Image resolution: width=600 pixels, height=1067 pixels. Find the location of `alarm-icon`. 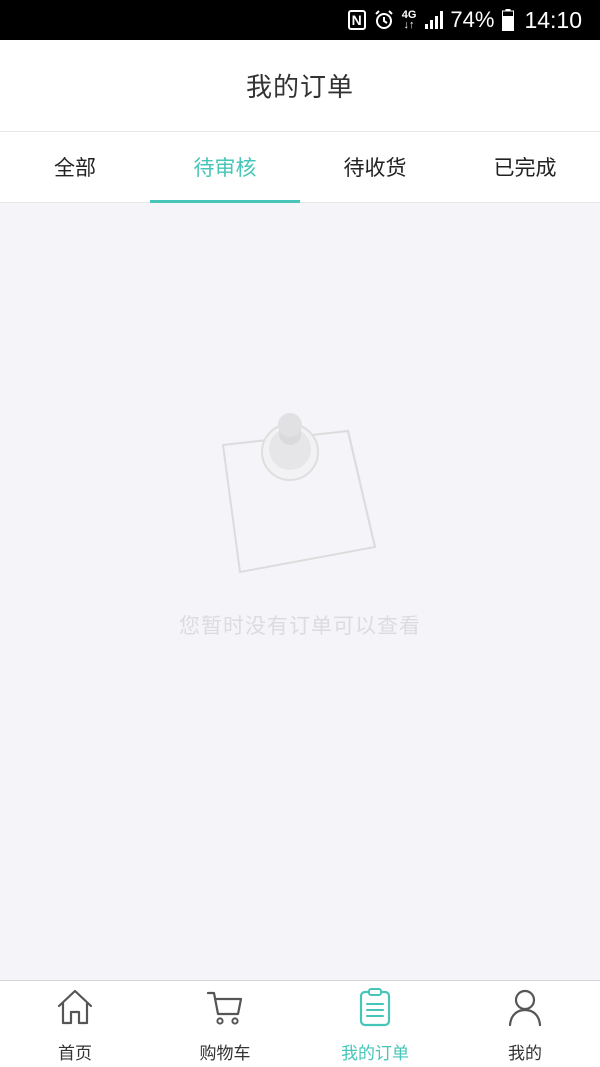

alarm-icon is located at coordinates (384, 20).